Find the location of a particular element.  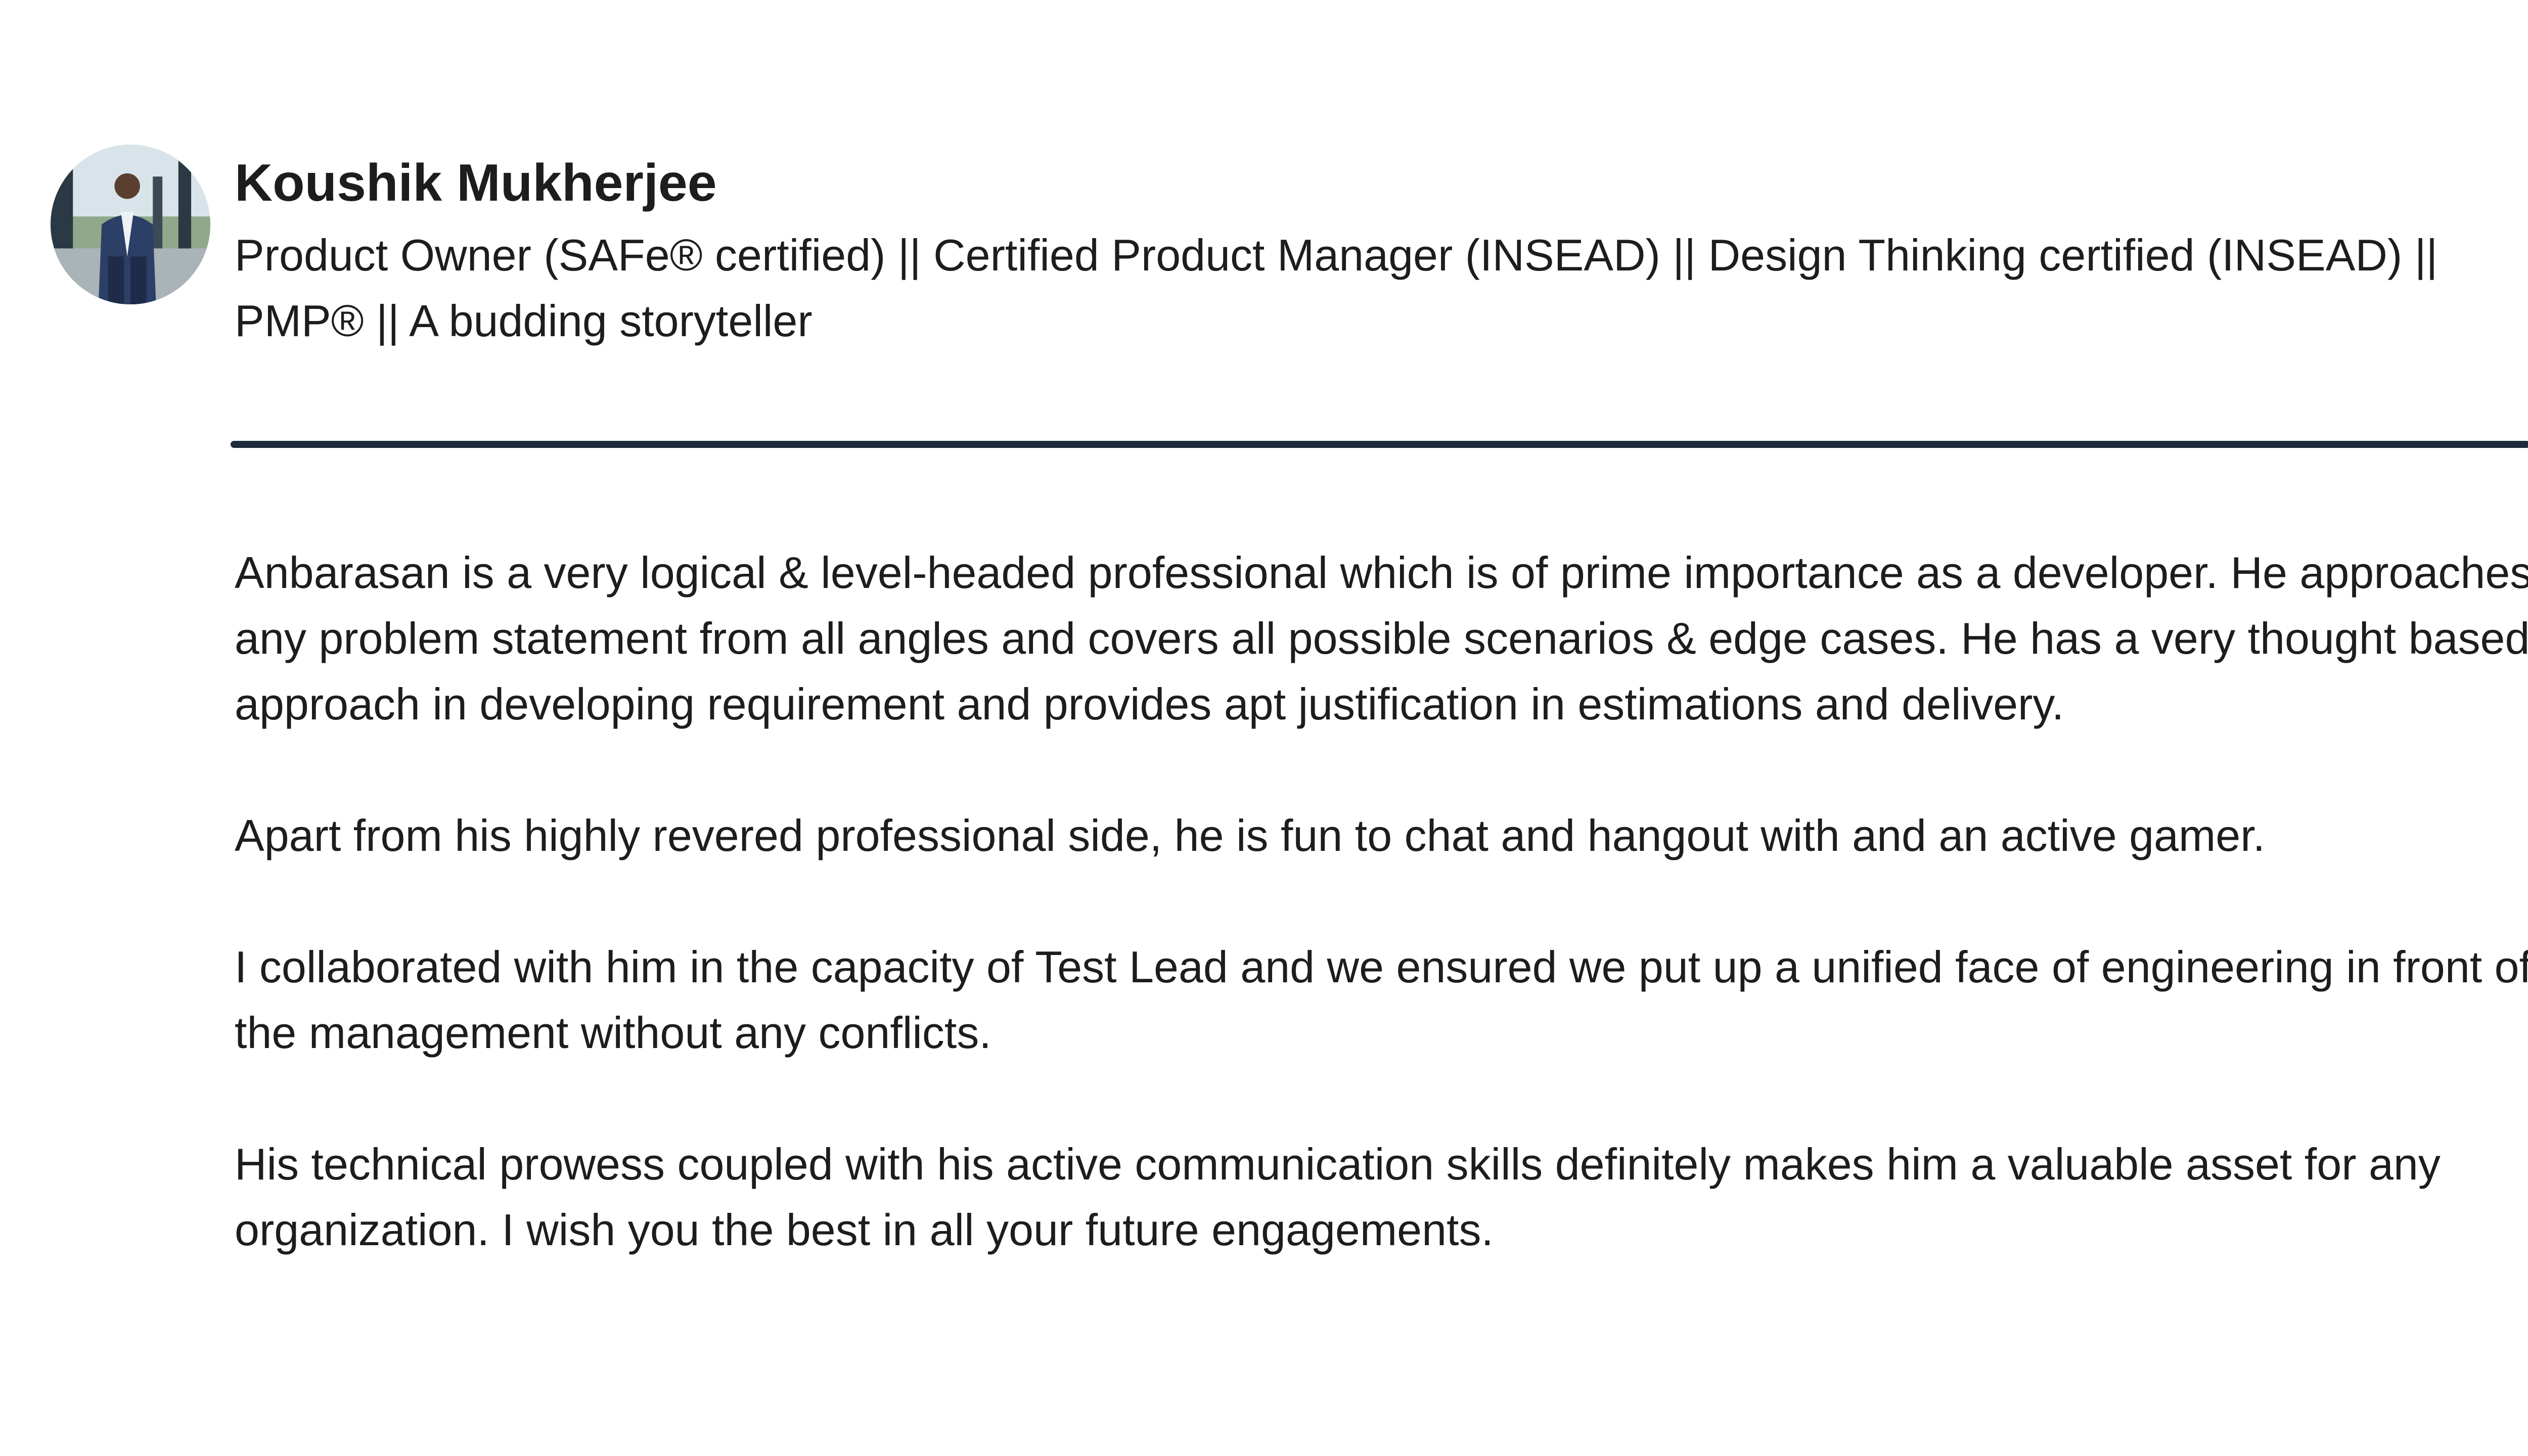

divider is located at coordinates (1380, 444).